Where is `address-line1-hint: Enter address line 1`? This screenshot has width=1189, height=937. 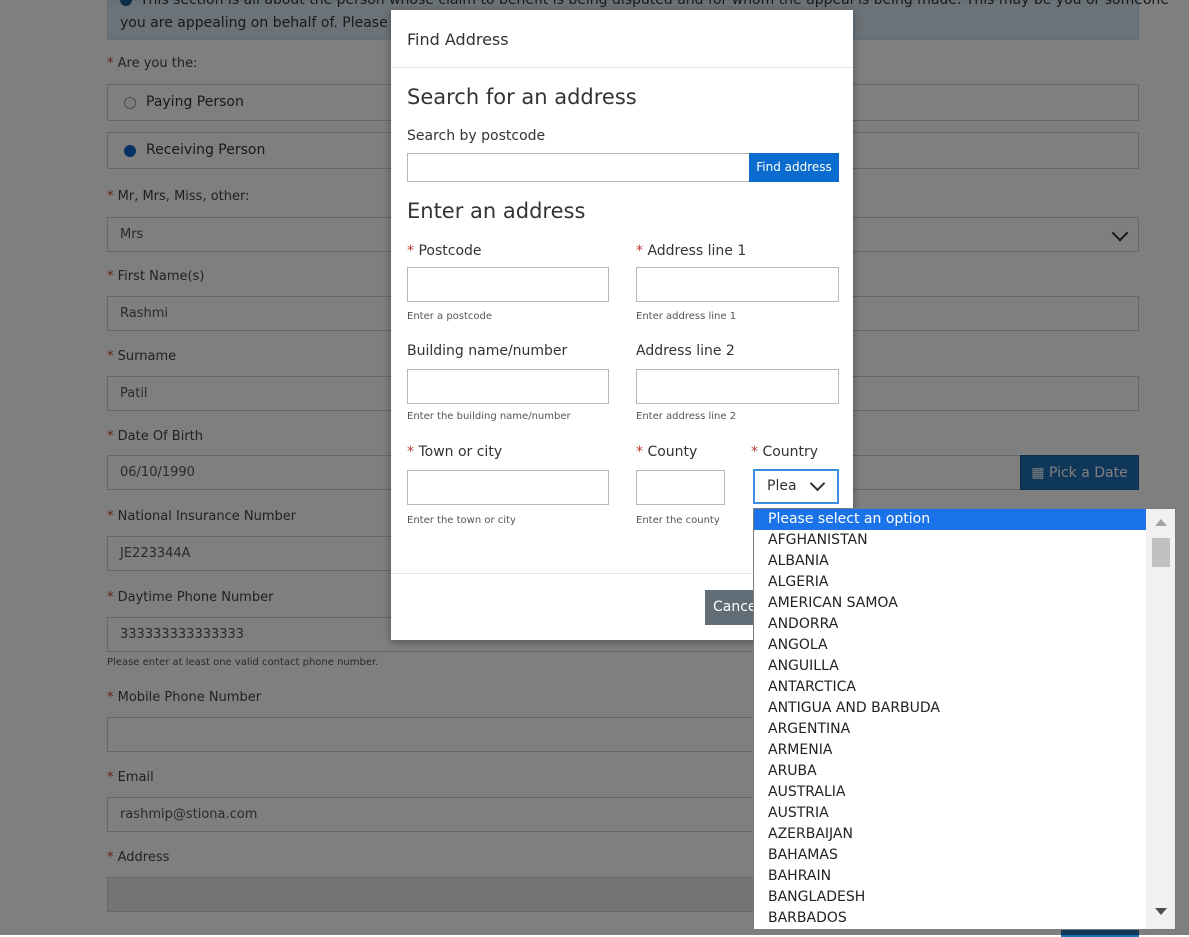 address-line1-hint: Enter address line 1 is located at coordinates (686, 316).